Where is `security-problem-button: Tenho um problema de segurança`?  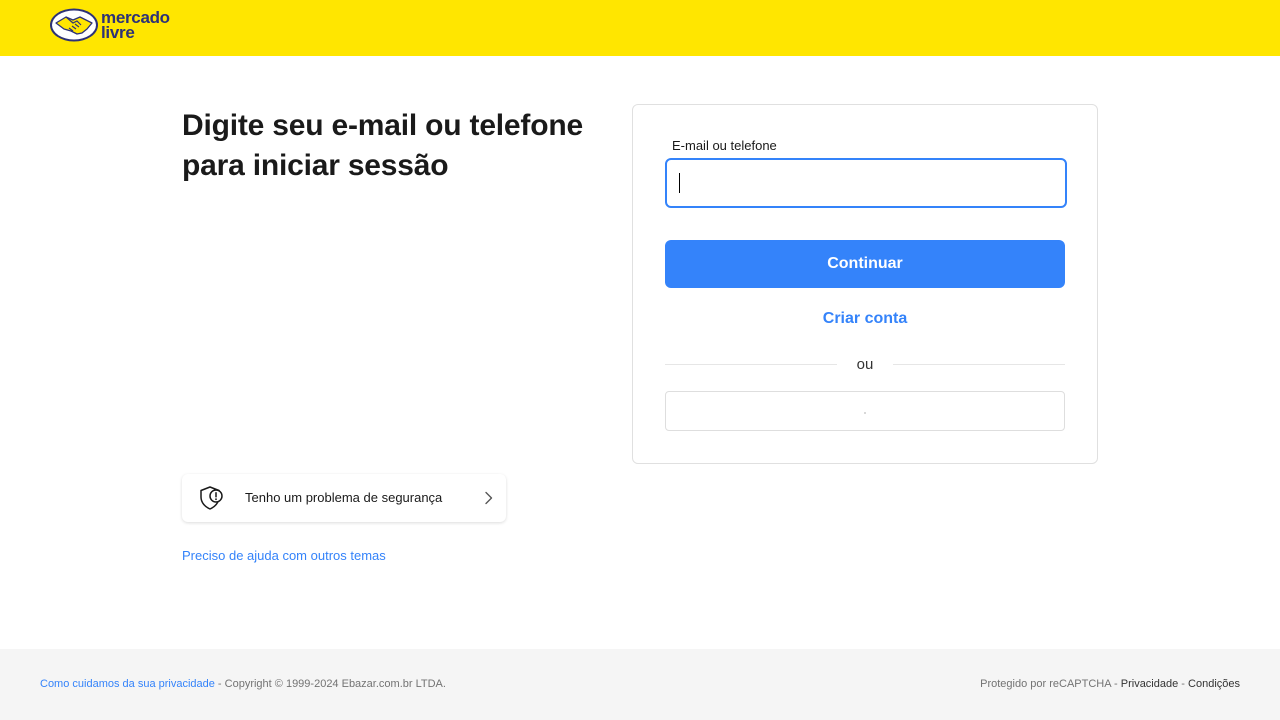
security-problem-button: Tenho um problema de segurança is located at coordinates (344, 498).